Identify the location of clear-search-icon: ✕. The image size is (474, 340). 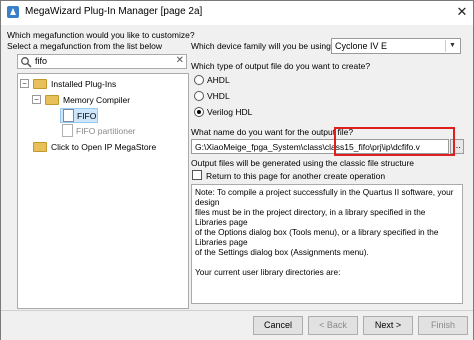
(180, 60).